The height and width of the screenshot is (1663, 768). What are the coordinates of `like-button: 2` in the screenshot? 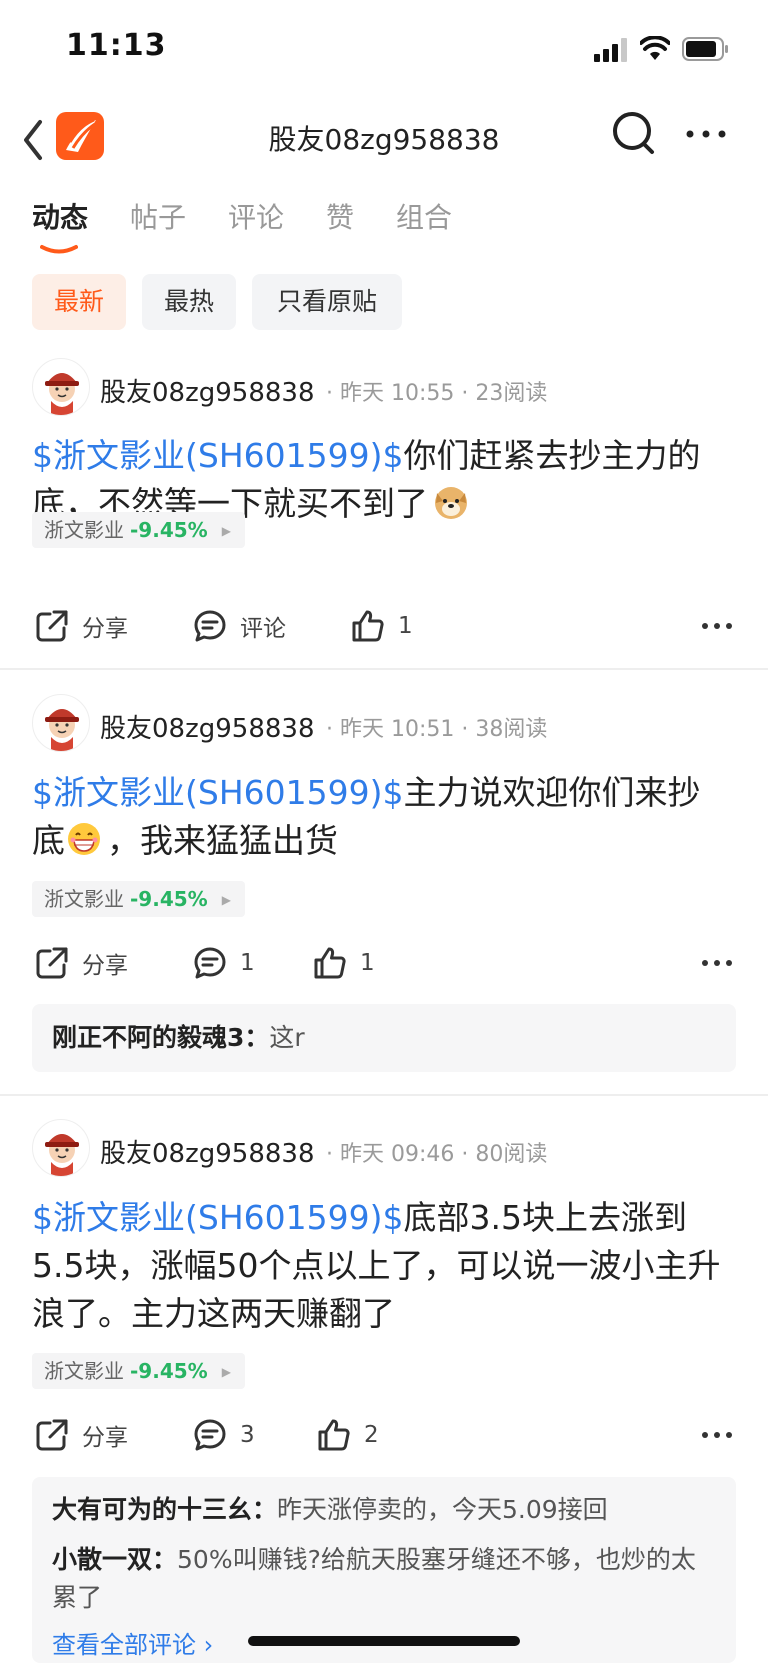 It's located at (347, 1435).